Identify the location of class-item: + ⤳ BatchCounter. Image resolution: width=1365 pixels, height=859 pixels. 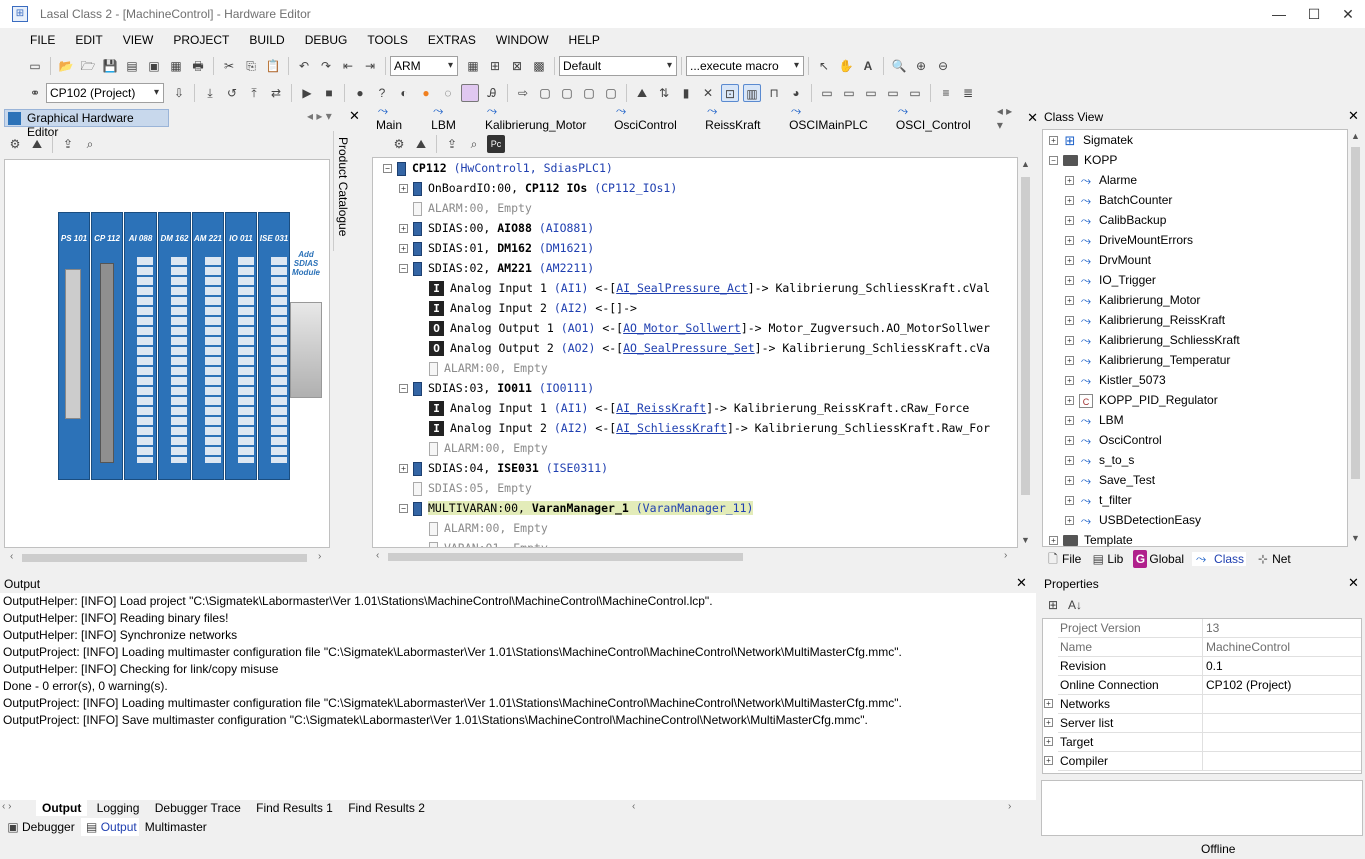
(1118, 200).